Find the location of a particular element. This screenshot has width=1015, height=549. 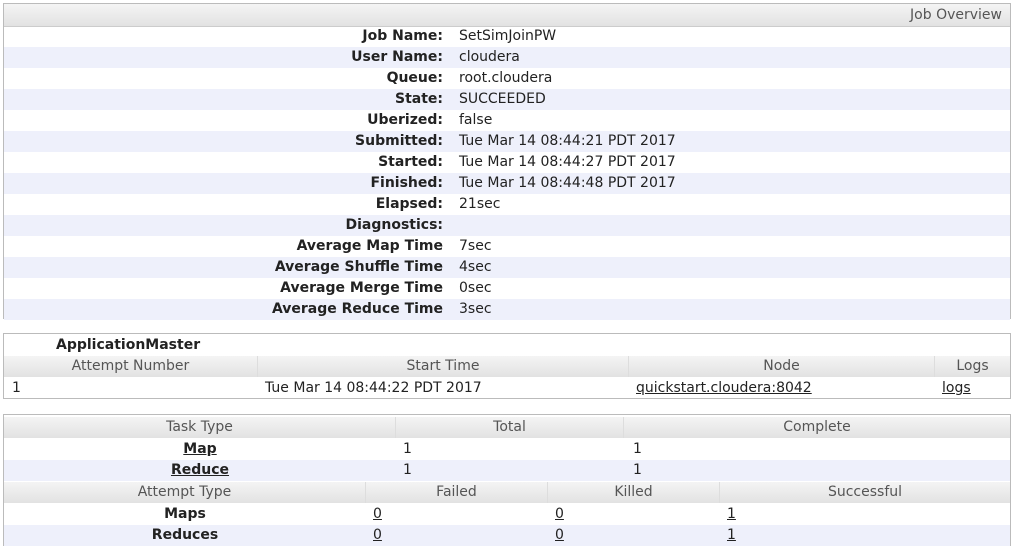

reduces-successful-link: 1 is located at coordinates (731, 535).